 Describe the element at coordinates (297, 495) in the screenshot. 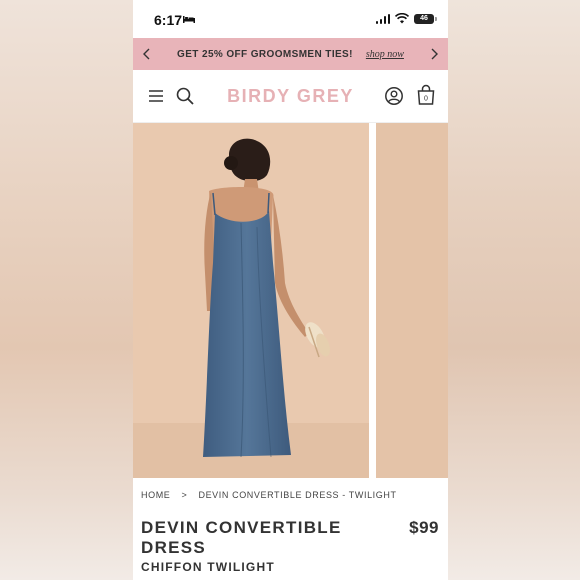

I see `breadcrumb-current: DEVIN CONVERTIBLE DRESS - TWILIGHT` at that location.